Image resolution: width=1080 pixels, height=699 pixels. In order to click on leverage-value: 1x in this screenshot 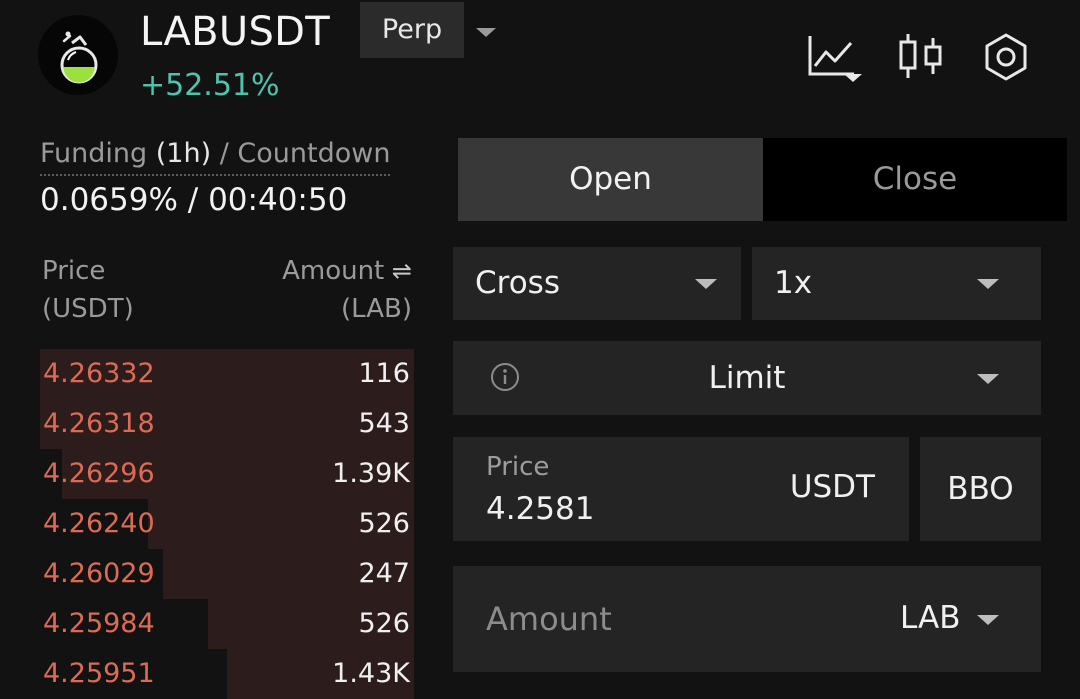, I will do `click(793, 283)`.